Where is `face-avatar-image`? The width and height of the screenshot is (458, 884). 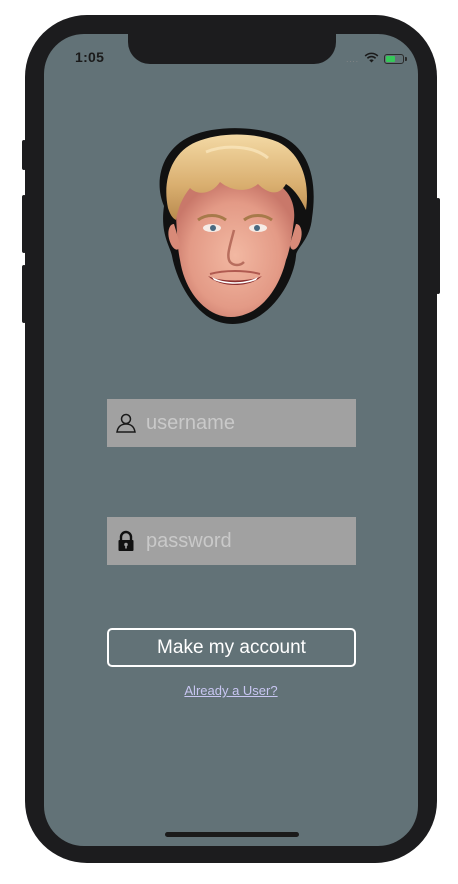
face-avatar-image is located at coordinates (231, 226).